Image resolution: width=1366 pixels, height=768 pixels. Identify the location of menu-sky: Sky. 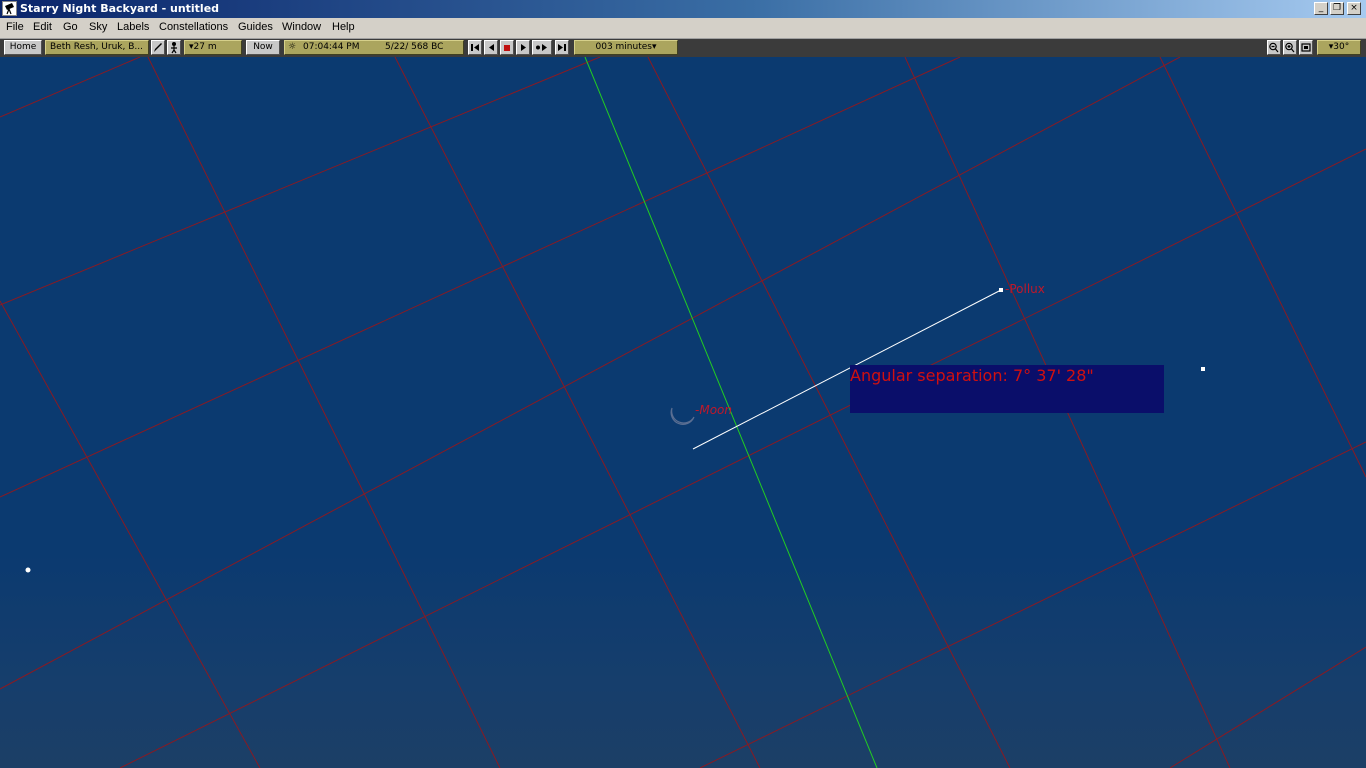
(98, 27).